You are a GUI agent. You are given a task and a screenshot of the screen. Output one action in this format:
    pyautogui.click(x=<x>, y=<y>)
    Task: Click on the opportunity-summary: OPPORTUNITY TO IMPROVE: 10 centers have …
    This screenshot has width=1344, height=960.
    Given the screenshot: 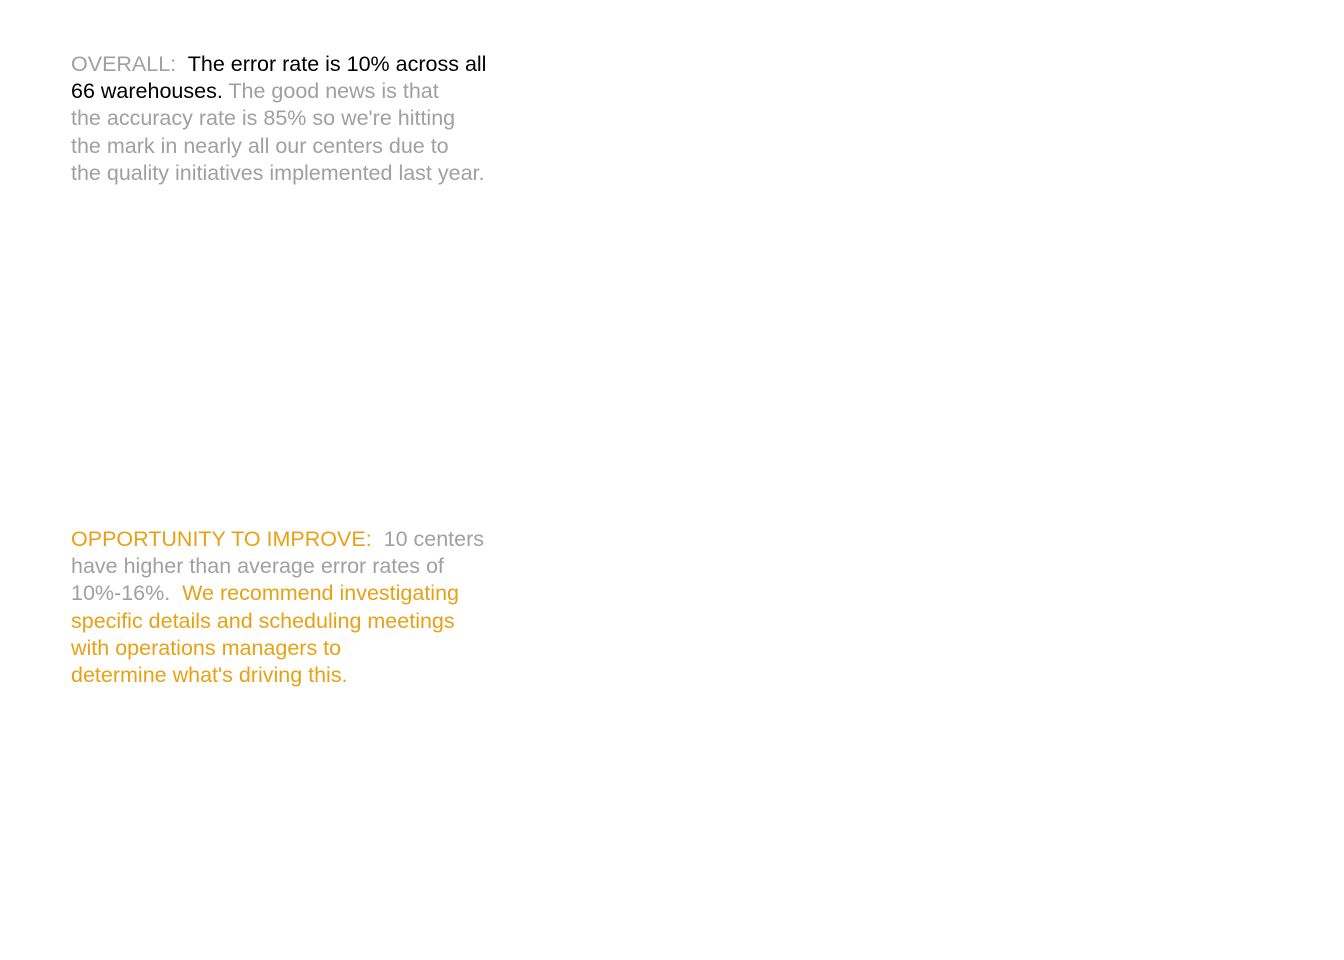 What is the action you would take?
    pyautogui.click(x=296, y=607)
    